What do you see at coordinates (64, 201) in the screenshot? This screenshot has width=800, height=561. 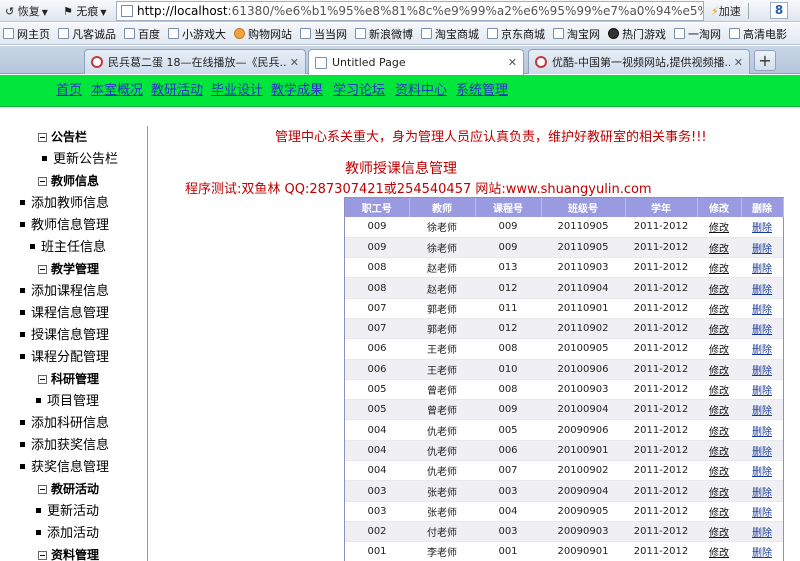 I see `sidebar-item: 添加教师信息` at bounding box center [64, 201].